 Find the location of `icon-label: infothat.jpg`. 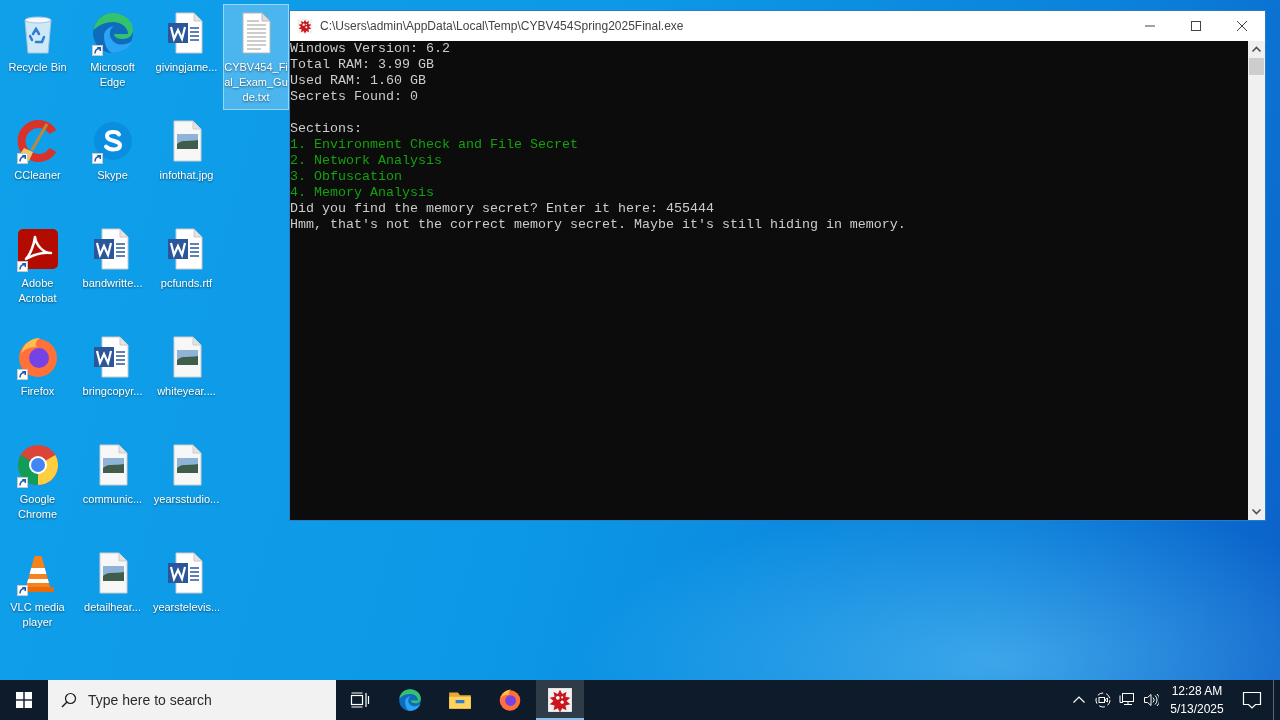

icon-label: infothat.jpg is located at coordinates (186, 175).